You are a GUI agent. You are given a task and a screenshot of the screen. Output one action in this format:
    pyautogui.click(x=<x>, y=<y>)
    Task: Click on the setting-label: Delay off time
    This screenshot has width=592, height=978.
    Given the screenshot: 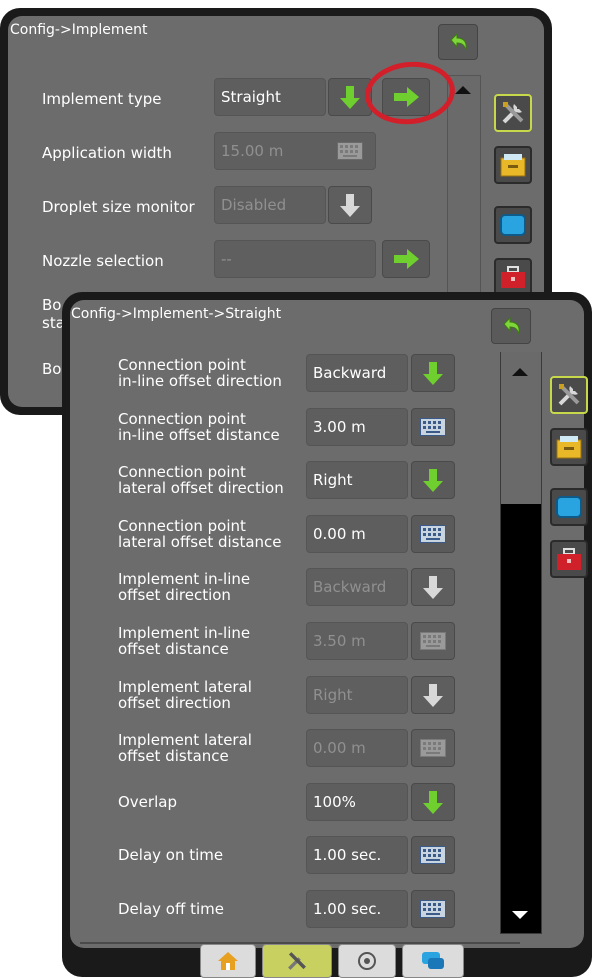 What is the action you would take?
    pyautogui.click(x=171, y=909)
    